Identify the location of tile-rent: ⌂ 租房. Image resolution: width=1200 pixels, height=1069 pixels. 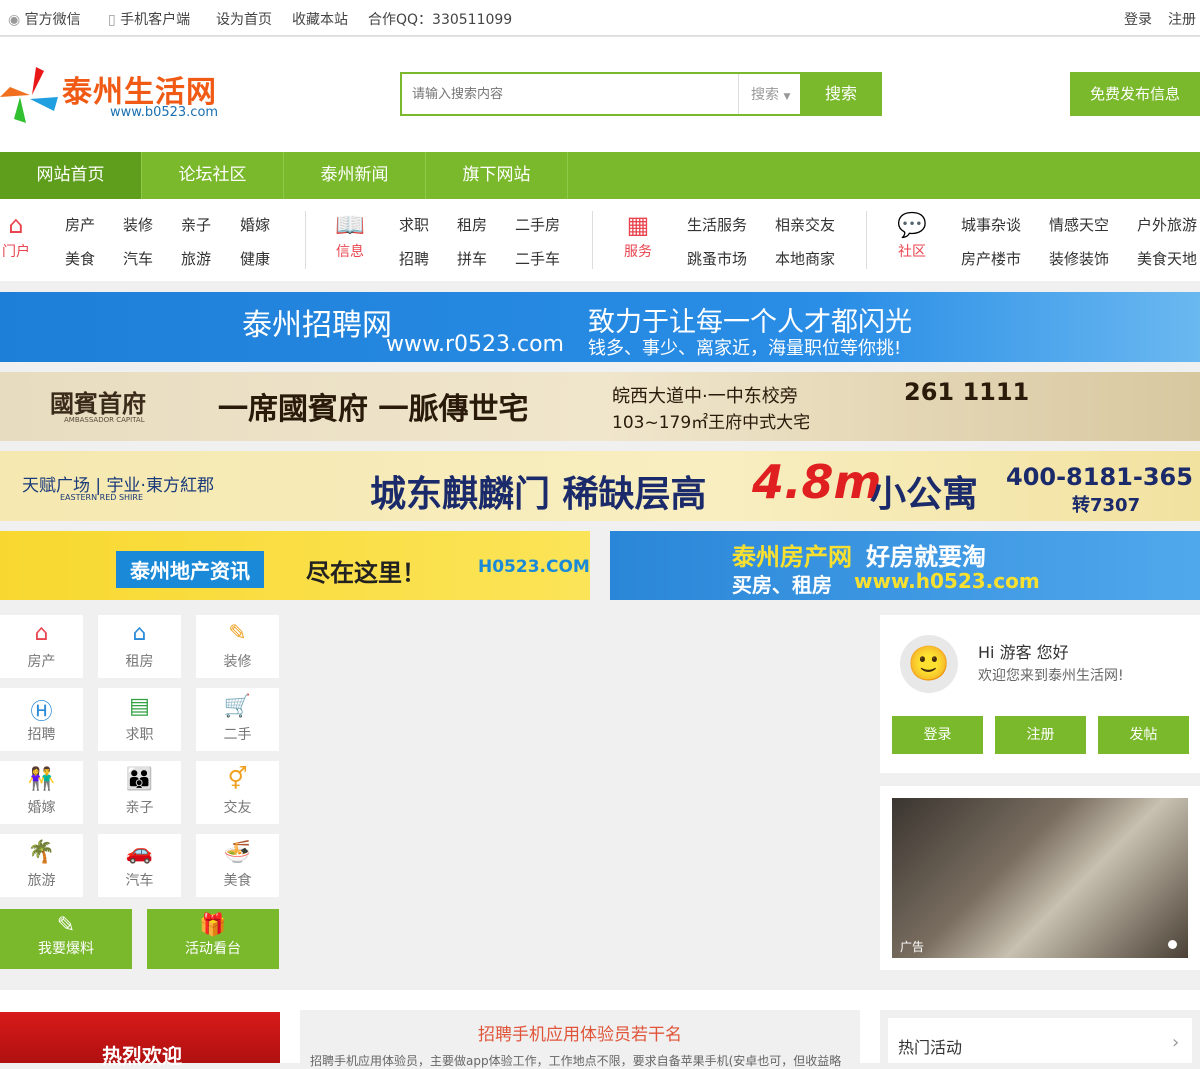
(139, 646).